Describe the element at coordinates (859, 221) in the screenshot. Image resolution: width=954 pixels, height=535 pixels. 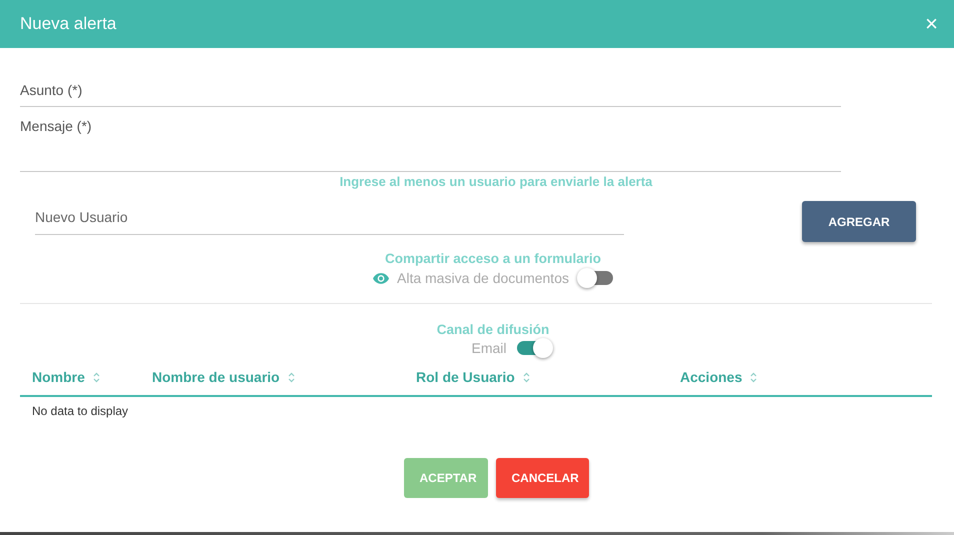
I see `add-button: AGREGAR` at that location.